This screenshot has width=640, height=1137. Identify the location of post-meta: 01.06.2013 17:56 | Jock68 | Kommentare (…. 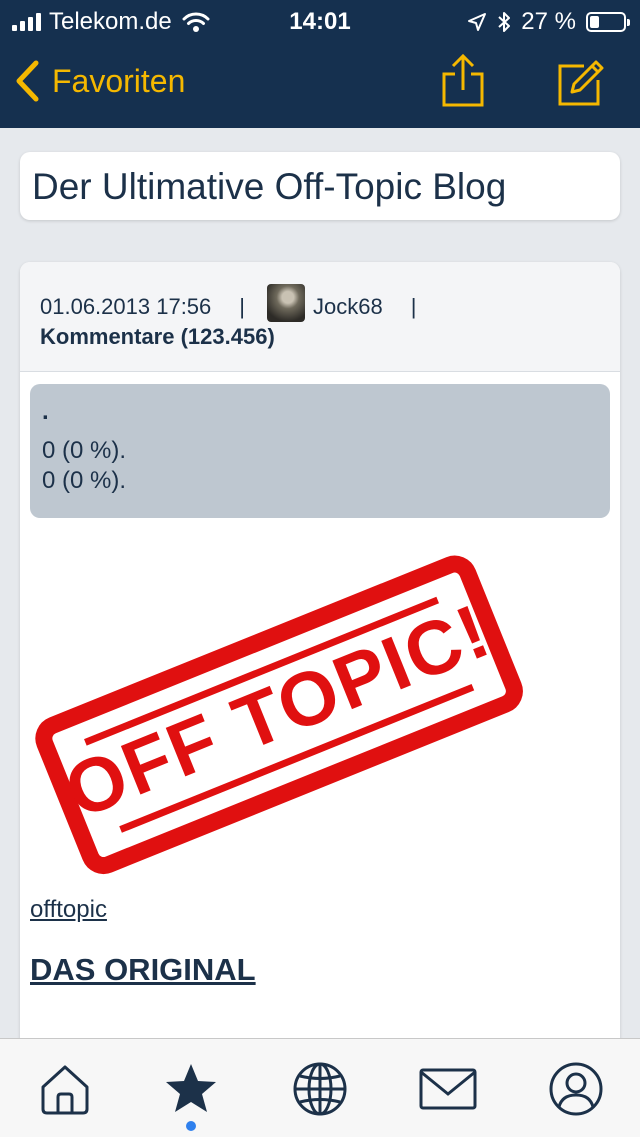
(320, 317).